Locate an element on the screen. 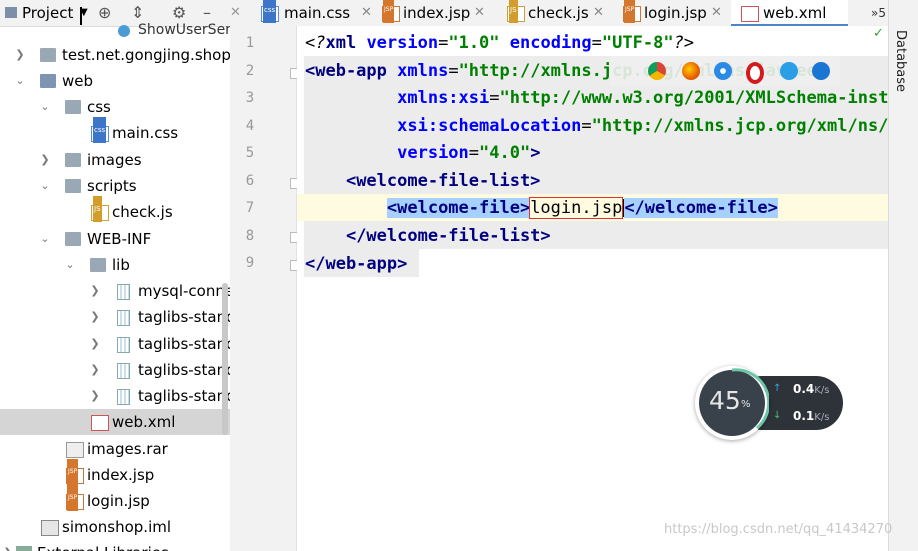  usage-percent-sign: % is located at coordinates (746, 404).